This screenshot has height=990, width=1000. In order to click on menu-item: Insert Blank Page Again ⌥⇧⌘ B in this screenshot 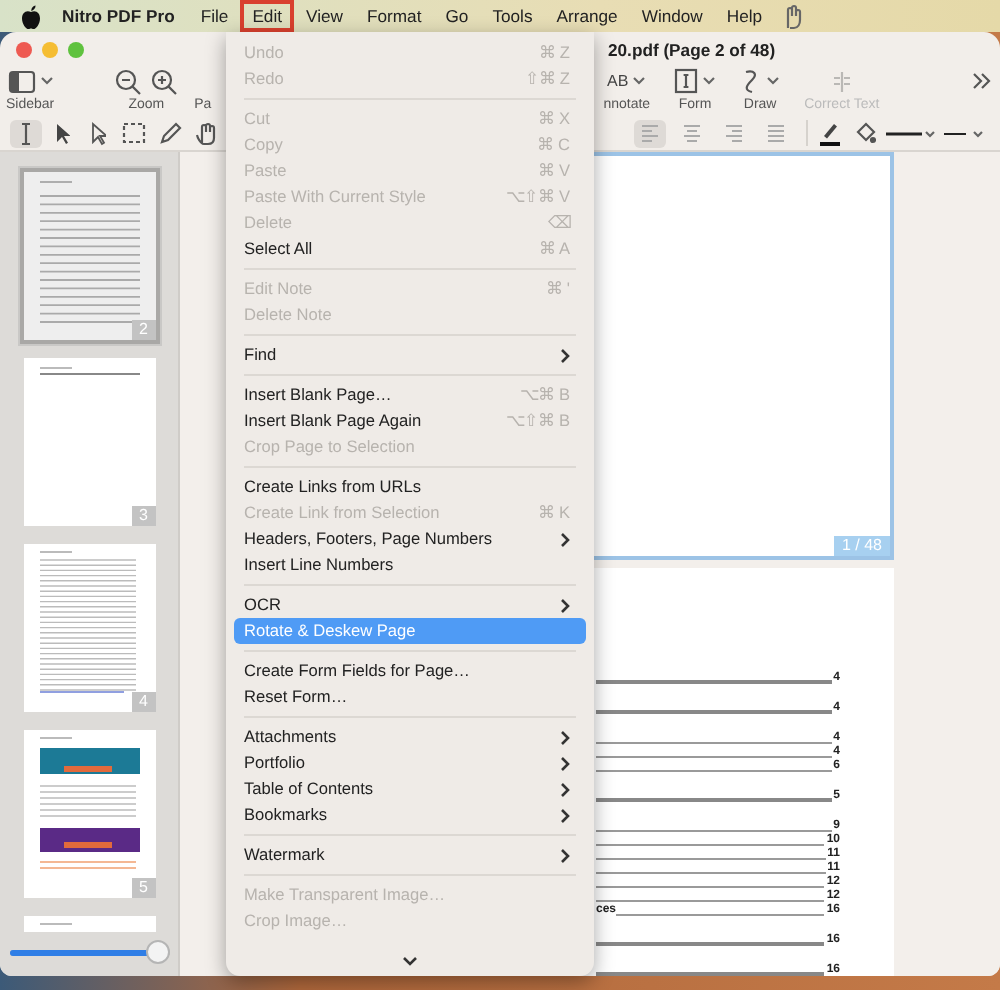, I will do `click(410, 421)`.